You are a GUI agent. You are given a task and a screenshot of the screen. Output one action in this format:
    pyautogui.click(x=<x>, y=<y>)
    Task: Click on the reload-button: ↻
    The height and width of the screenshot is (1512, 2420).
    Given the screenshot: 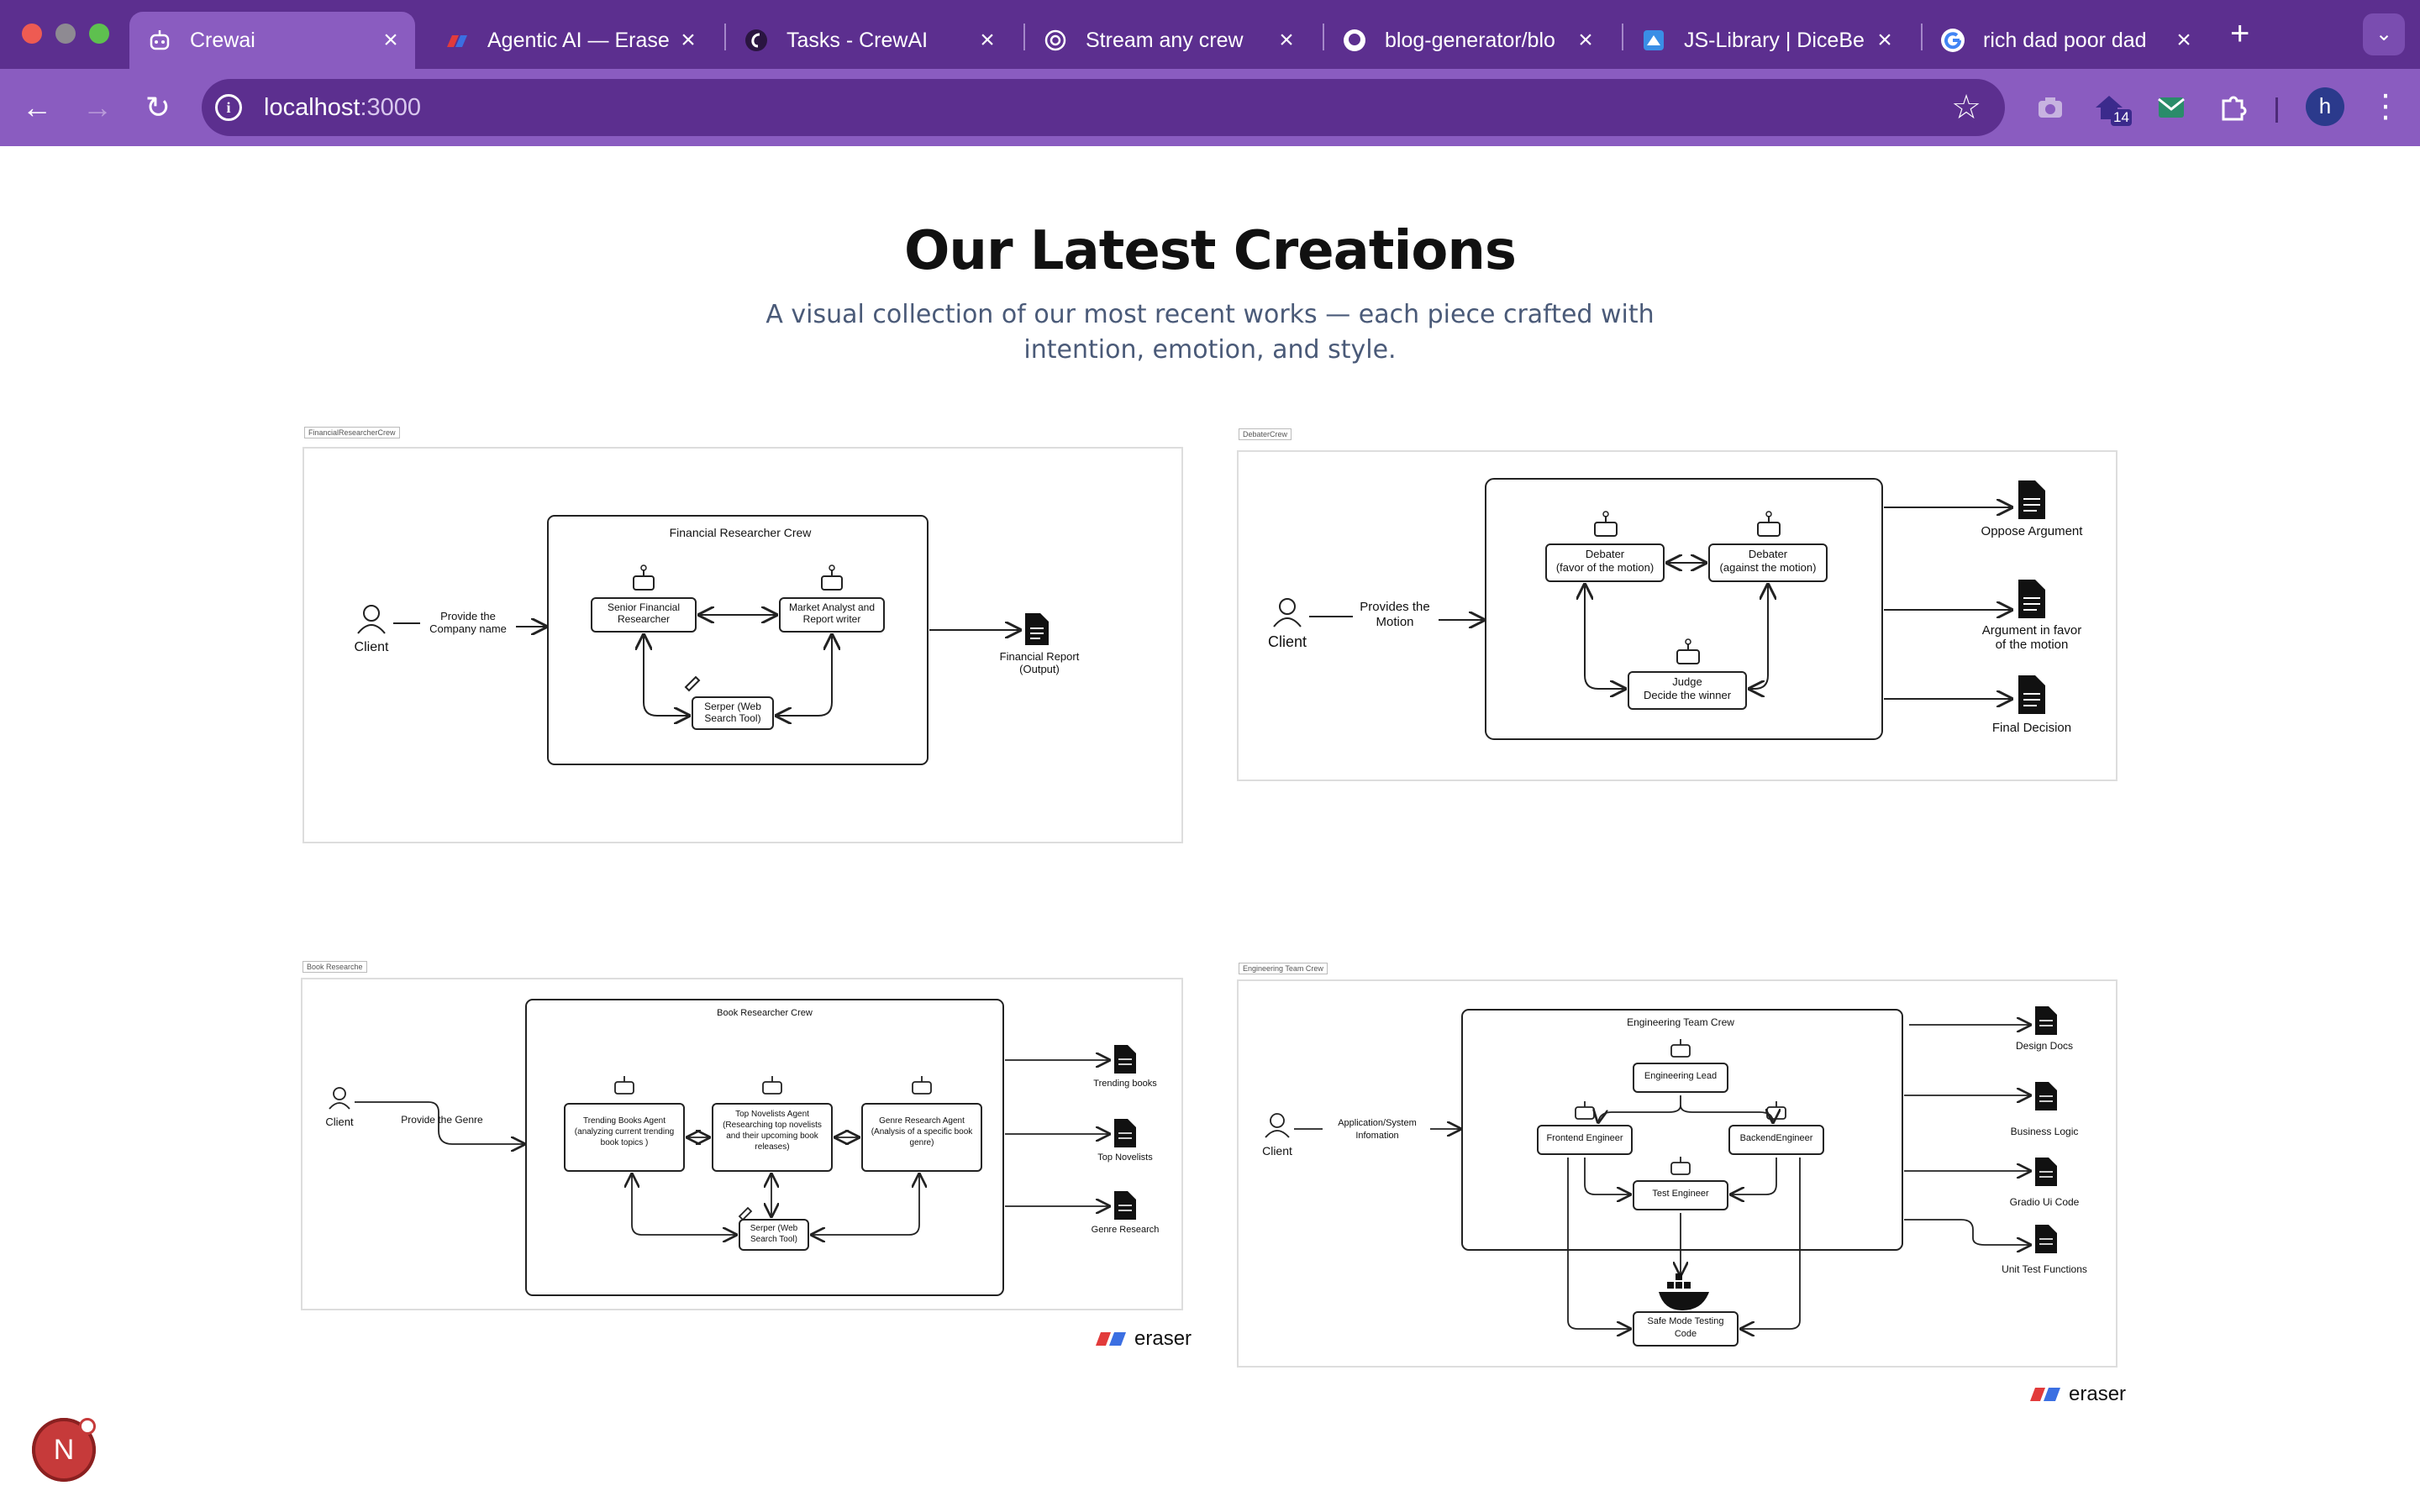 What is the action you would take?
    pyautogui.click(x=158, y=107)
    